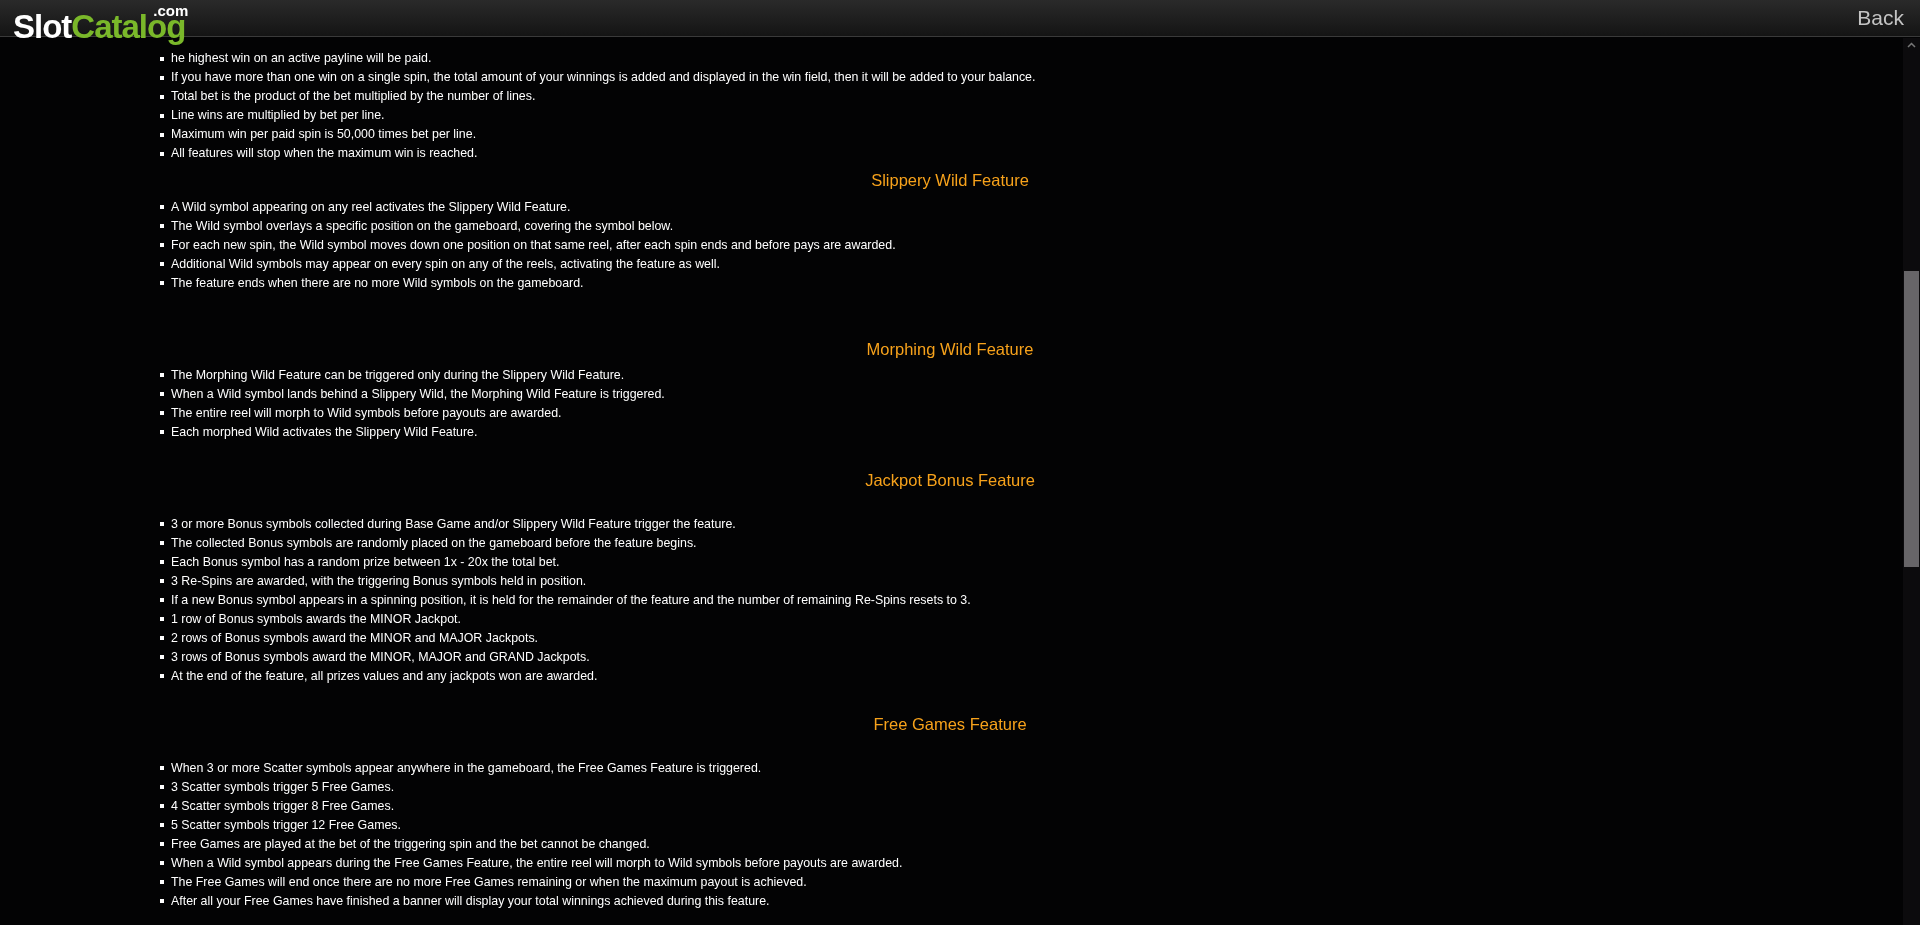  Describe the element at coordinates (422, 226) in the screenshot. I see `rule-text: The Wild symbol overlays a specific position on the gameboard, covering the symbol below.` at that location.